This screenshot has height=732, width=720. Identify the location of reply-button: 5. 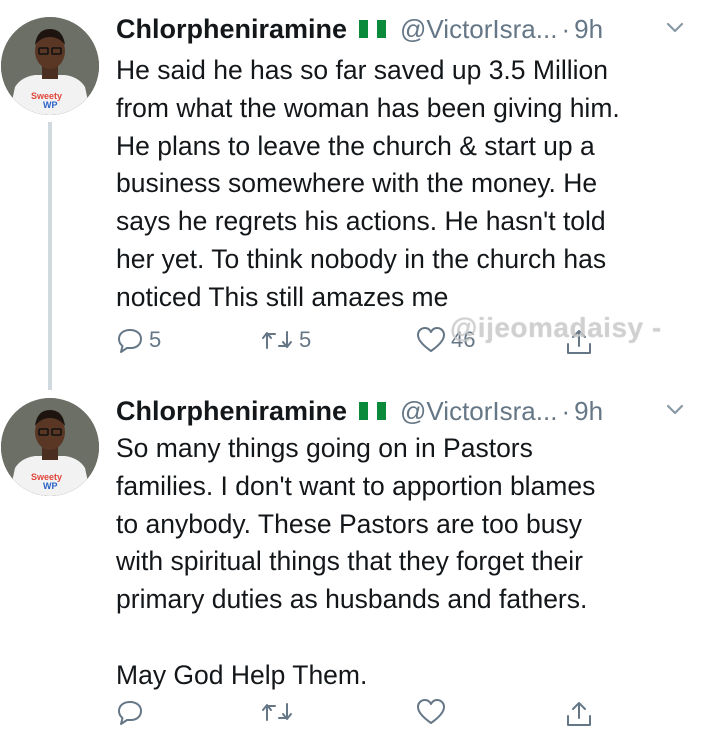
(138, 340).